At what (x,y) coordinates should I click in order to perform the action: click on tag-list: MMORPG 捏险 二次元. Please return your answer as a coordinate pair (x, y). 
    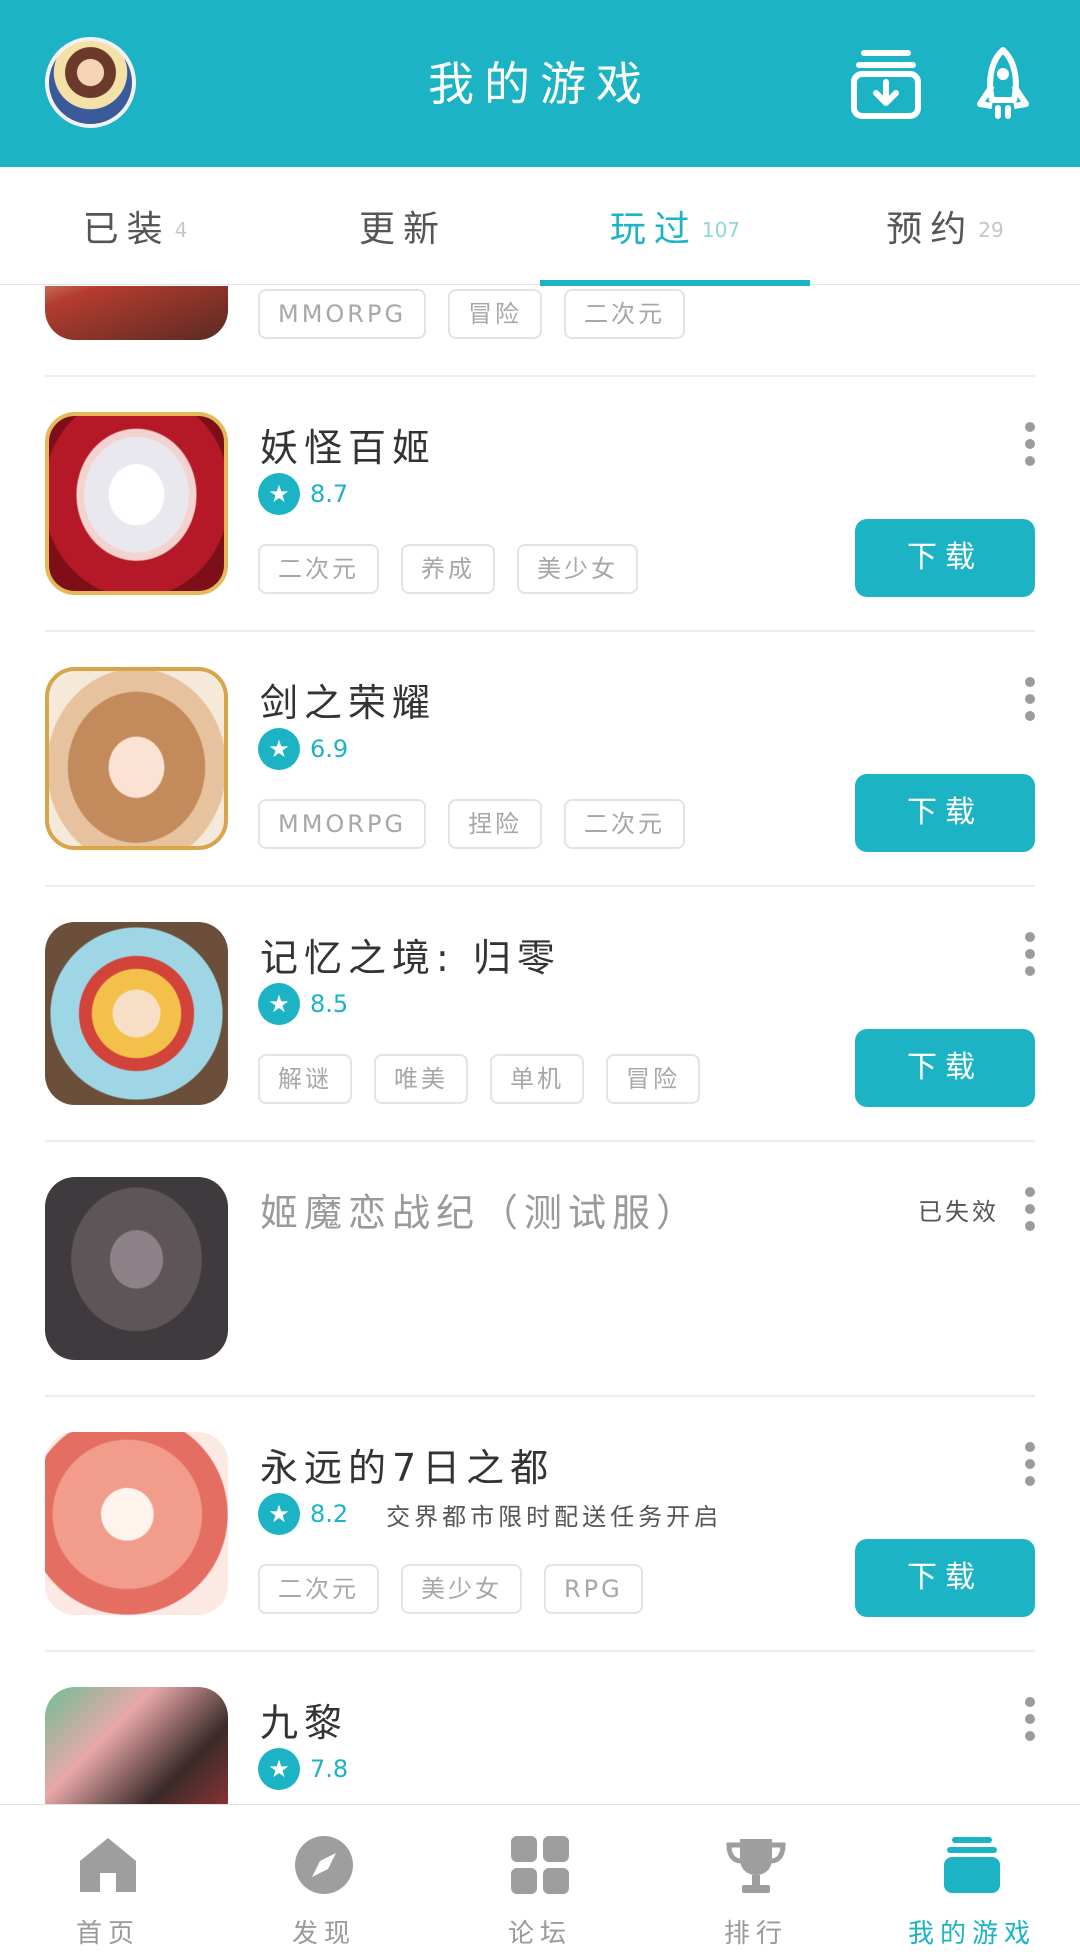
    Looking at the image, I should click on (472, 824).